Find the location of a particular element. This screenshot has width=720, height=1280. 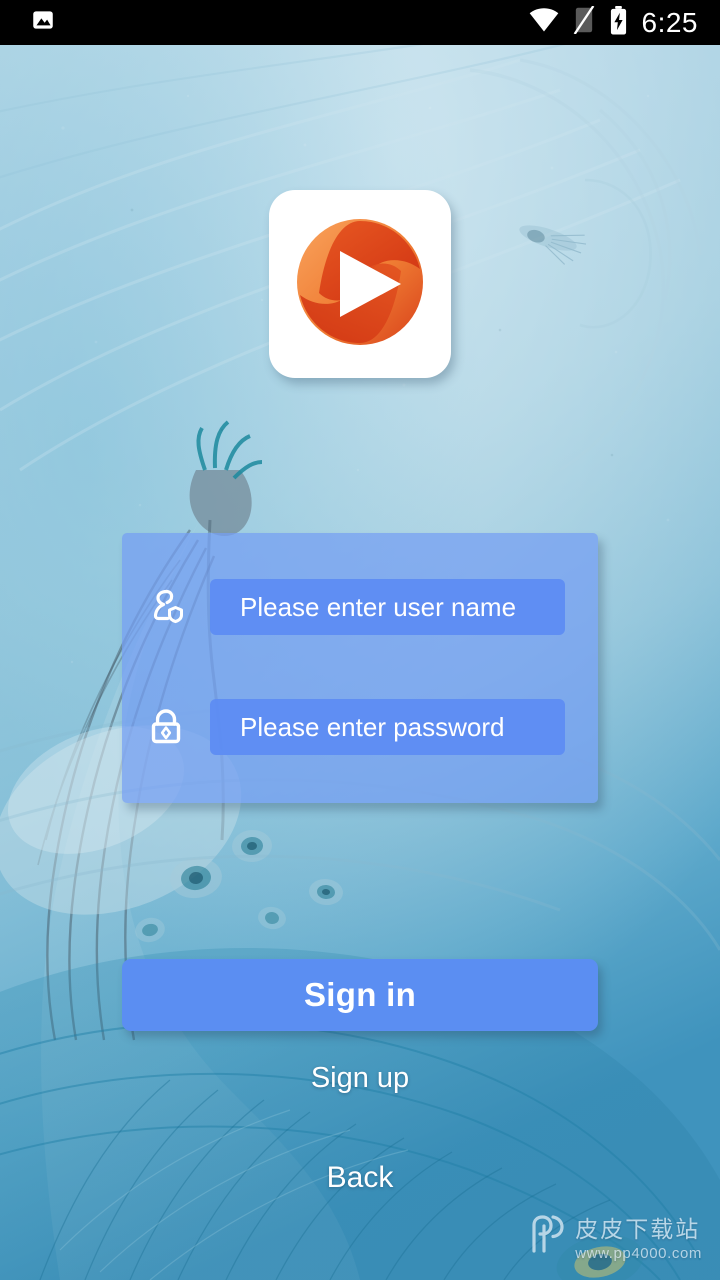

logo-card is located at coordinates (360, 284).